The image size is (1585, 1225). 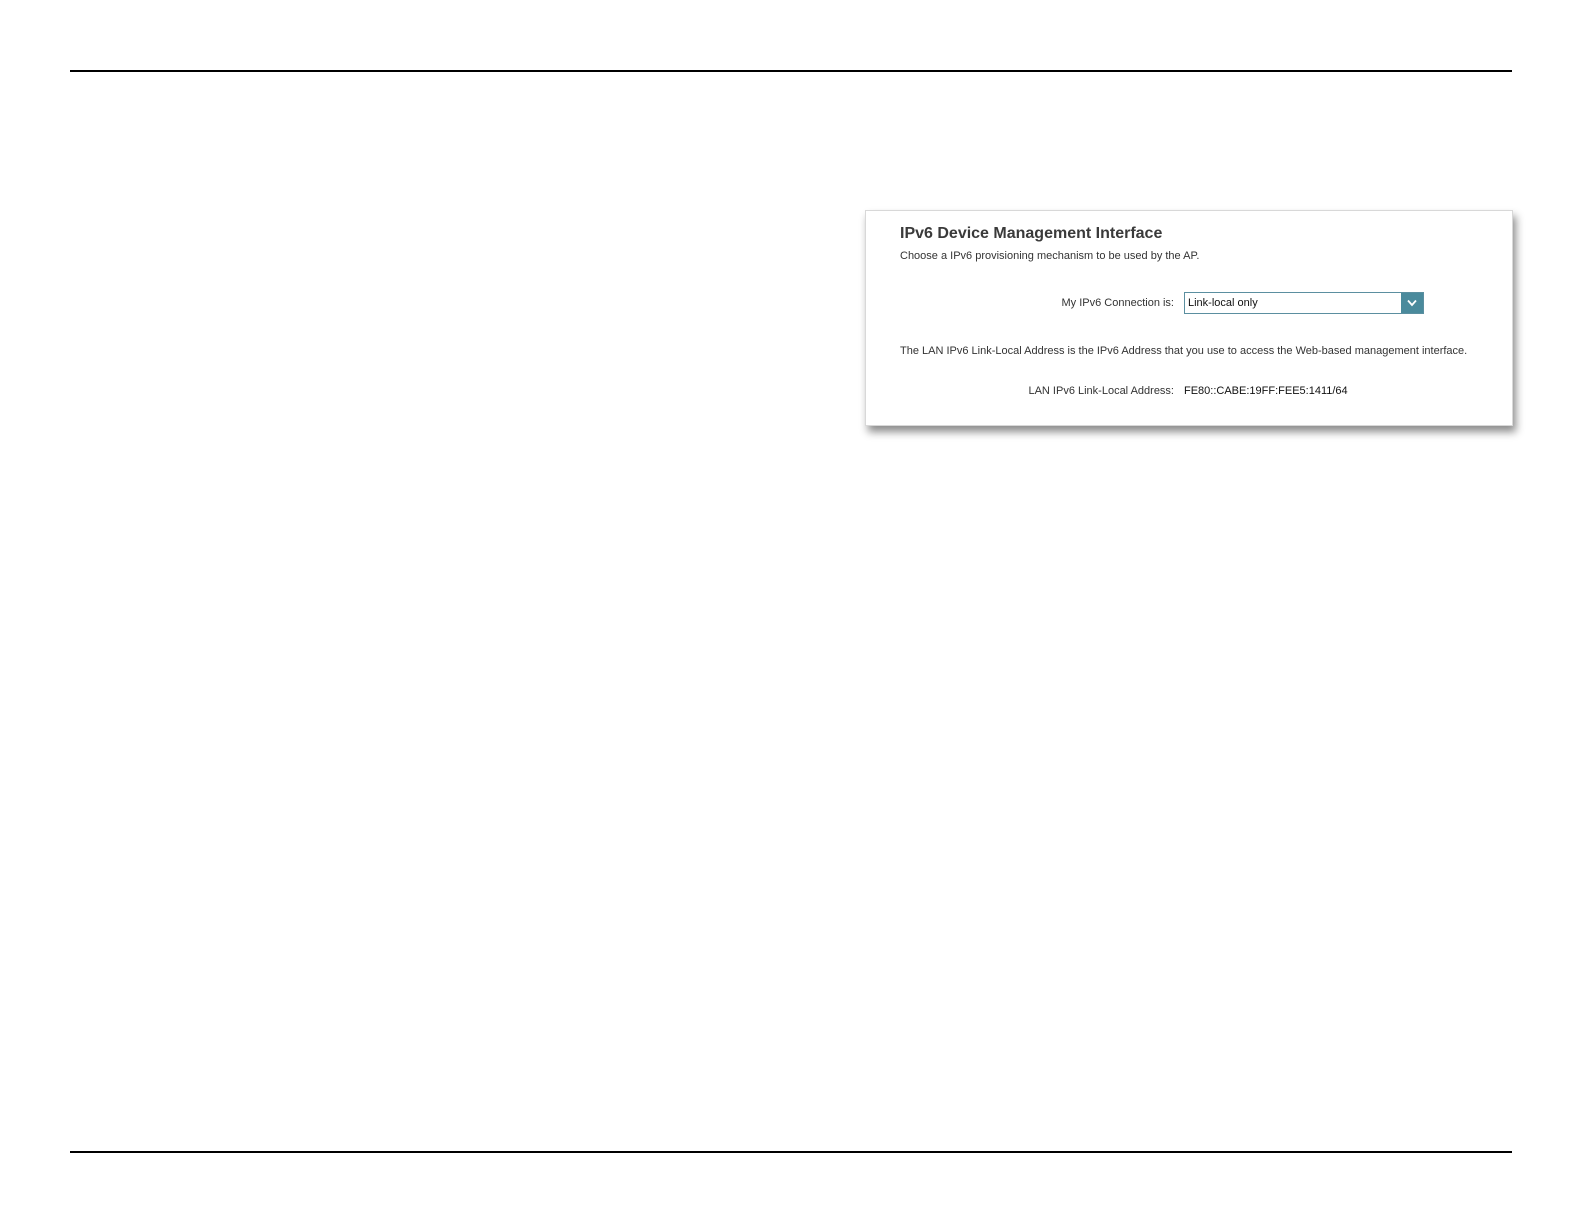 What do you see at coordinates (1118, 303) in the screenshot?
I see `connection-type-label: My IPv6 Connection is:` at bounding box center [1118, 303].